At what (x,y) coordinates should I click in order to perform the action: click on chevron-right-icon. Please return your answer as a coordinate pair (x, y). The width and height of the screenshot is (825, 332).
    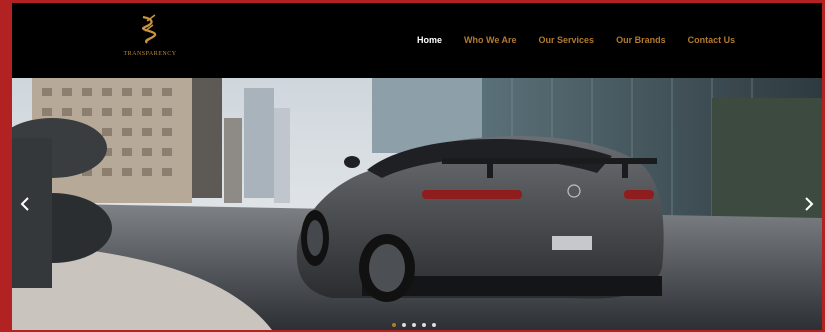
    Looking at the image, I should click on (809, 204).